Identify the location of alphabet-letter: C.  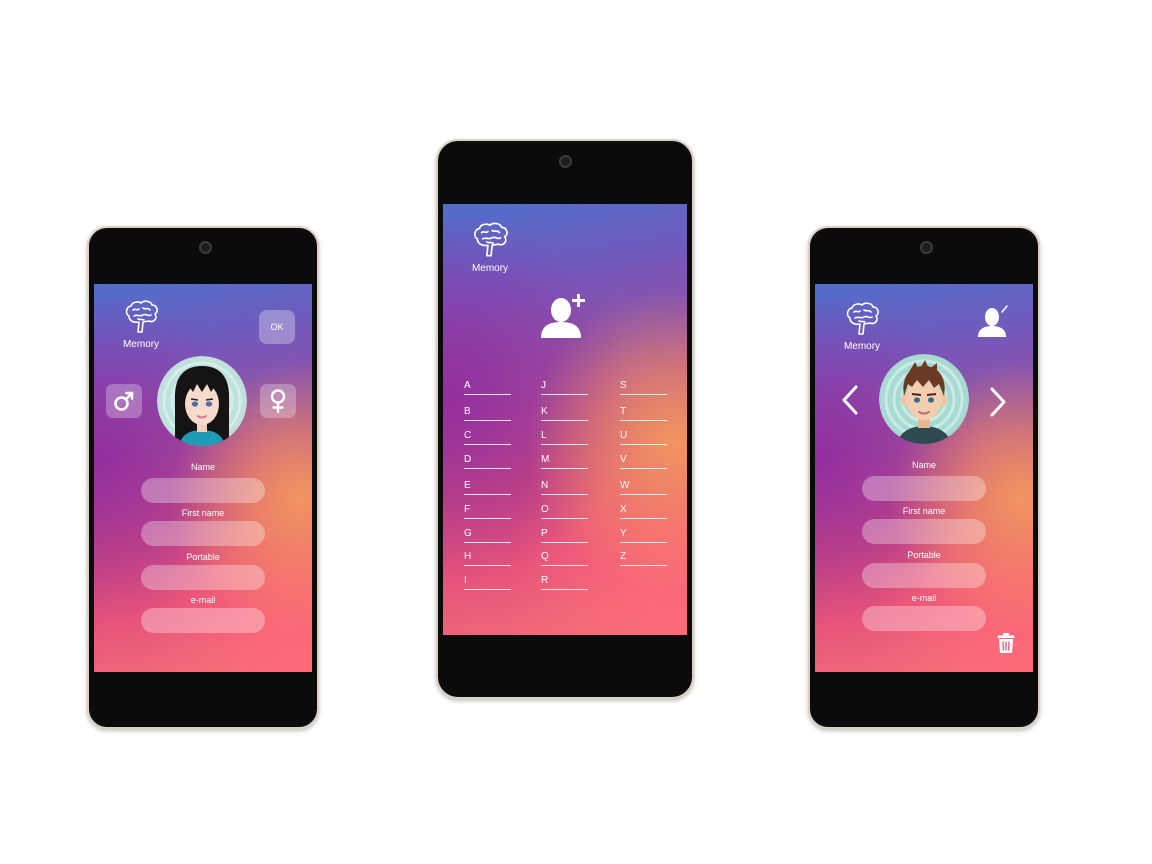
(487, 437).